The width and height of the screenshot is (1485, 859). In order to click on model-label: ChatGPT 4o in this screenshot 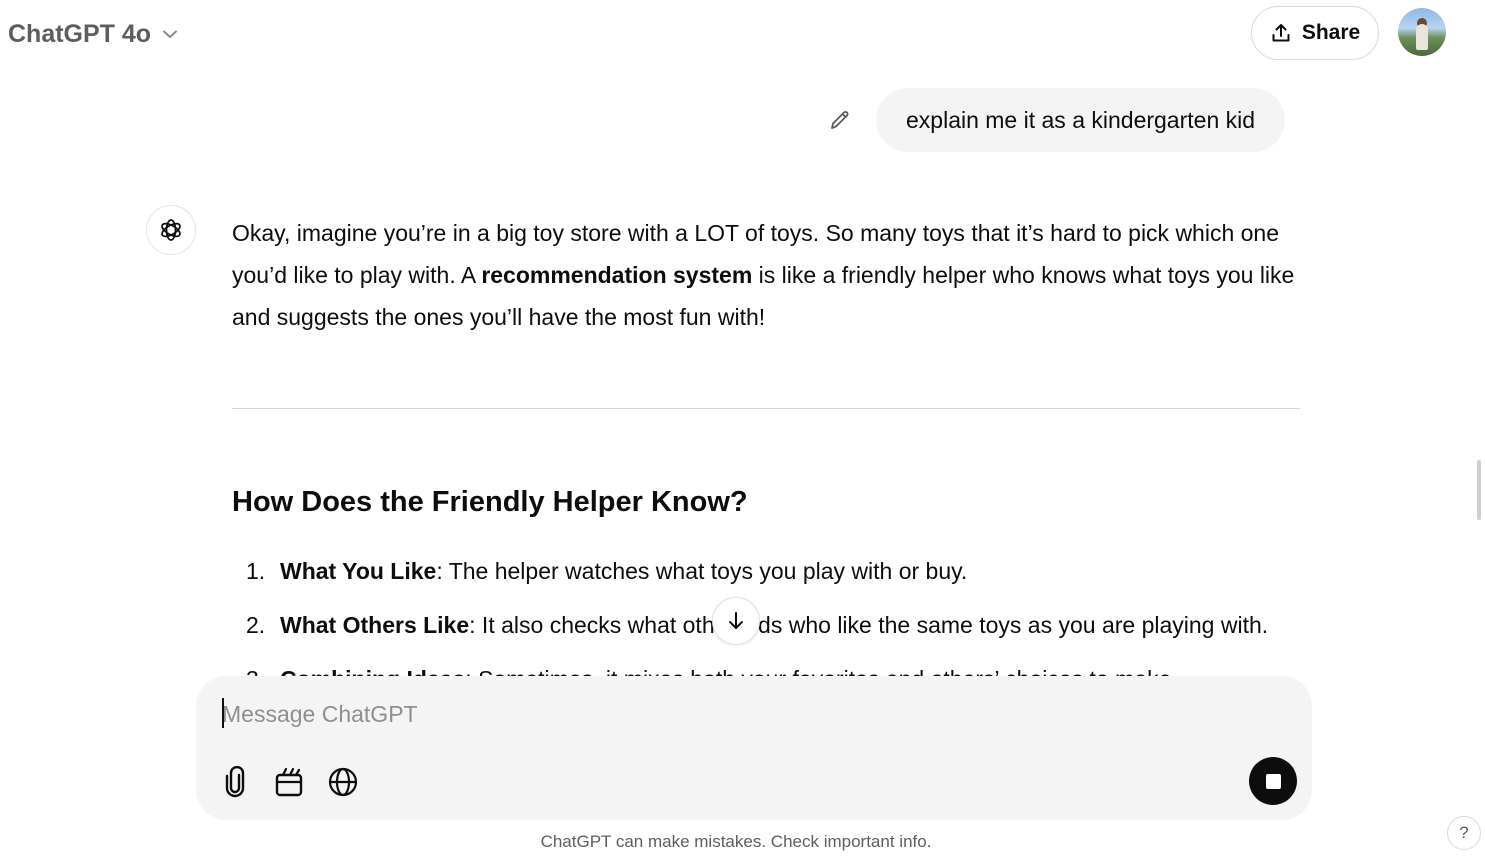, I will do `click(80, 33)`.